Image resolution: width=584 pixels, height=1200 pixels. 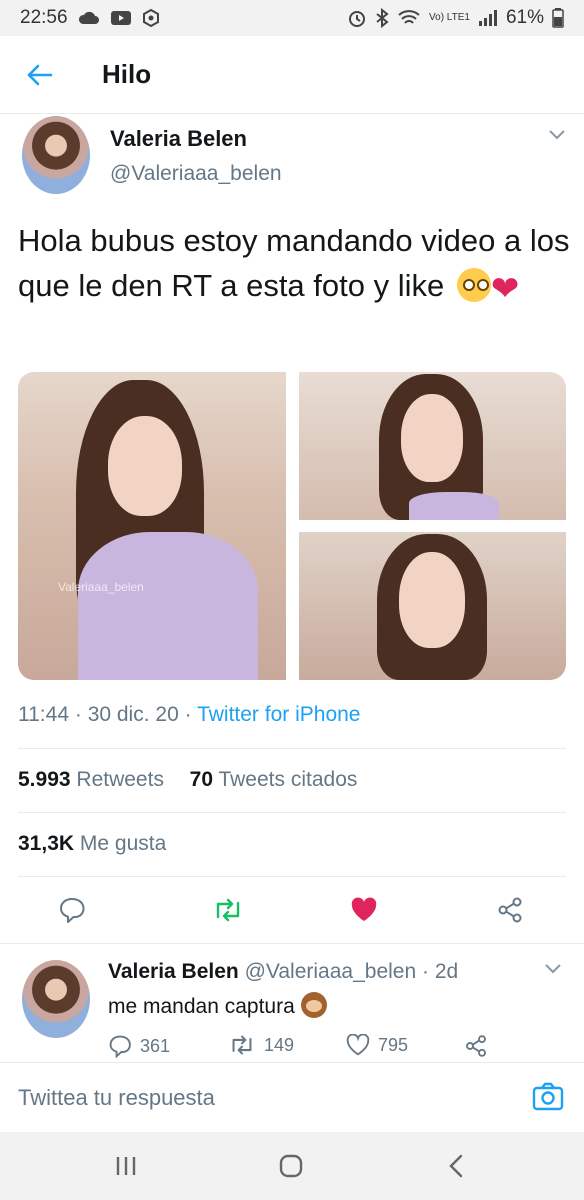 What do you see at coordinates (331, 971) in the screenshot?
I see `reply-author-handle: @Valeriaaa_belen` at bounding box center [331, 971].